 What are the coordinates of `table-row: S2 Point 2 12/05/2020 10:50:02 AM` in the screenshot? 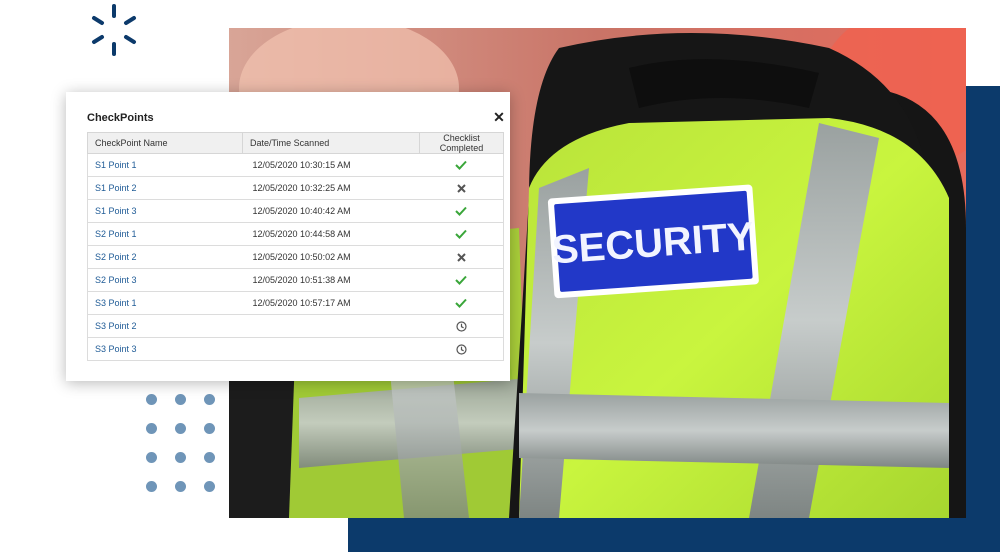 It's located at (295, 257).